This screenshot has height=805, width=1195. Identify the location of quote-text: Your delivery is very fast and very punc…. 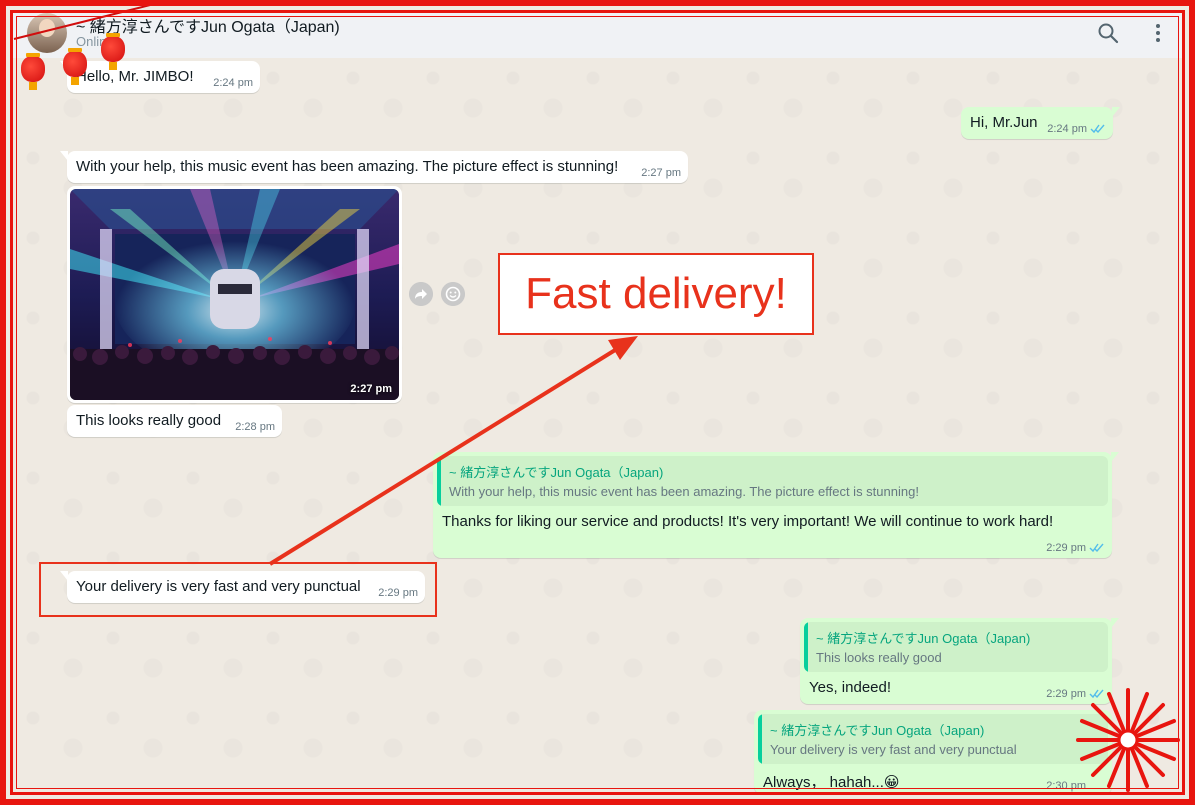
(893, 749).